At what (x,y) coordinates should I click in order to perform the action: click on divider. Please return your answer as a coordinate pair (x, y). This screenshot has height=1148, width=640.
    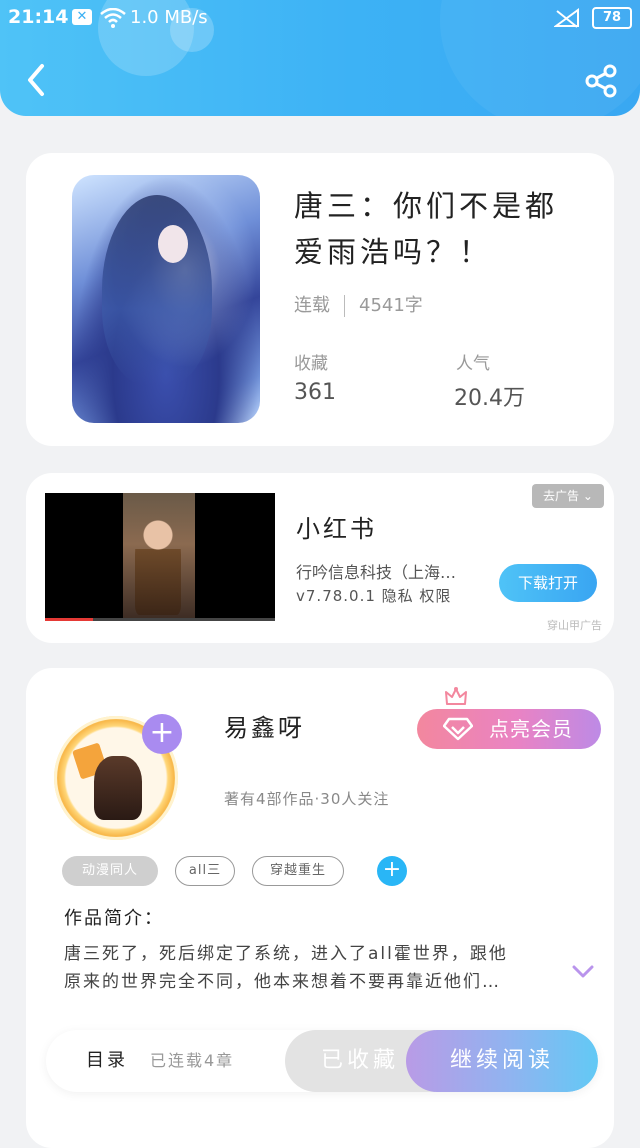
    Looking at the image, I should click on (344, 306).